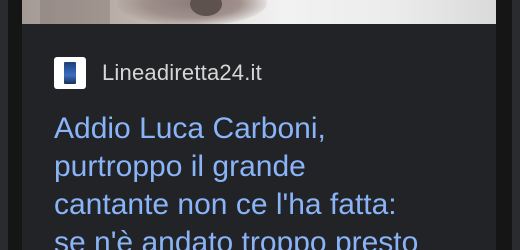 The height and width of the screenshot is (250, 520). I want to click on source-row: Lineadiretta24.it, so click(158, 73).